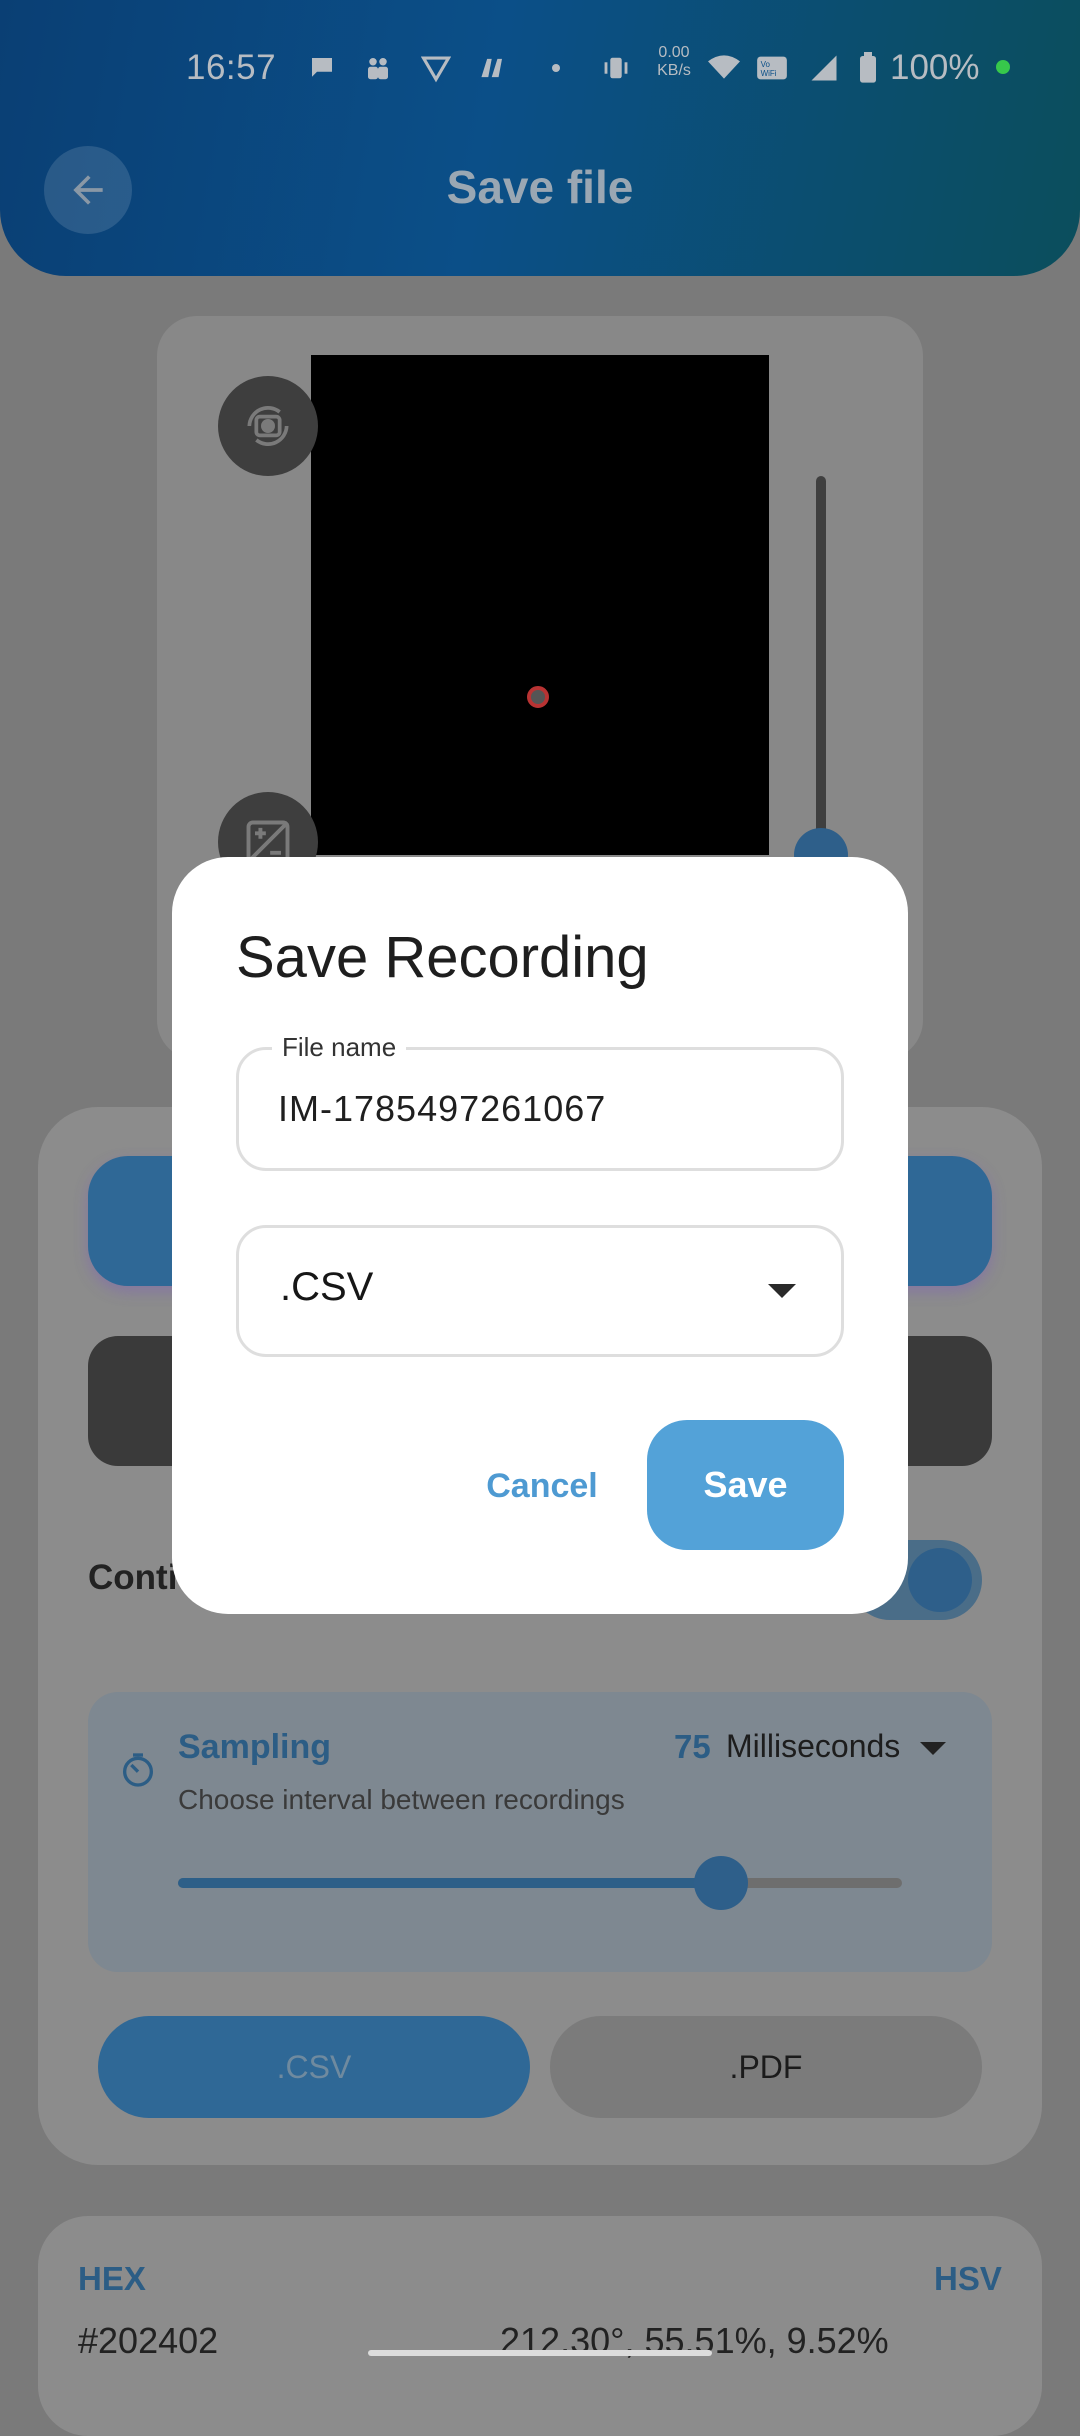 Image resolution: width=1080 pixels, height=2436 pixels. What do you see at coordinates (436, 68) in the screenshot?
I see `vpn-icon` at bounding box center [436, 68].